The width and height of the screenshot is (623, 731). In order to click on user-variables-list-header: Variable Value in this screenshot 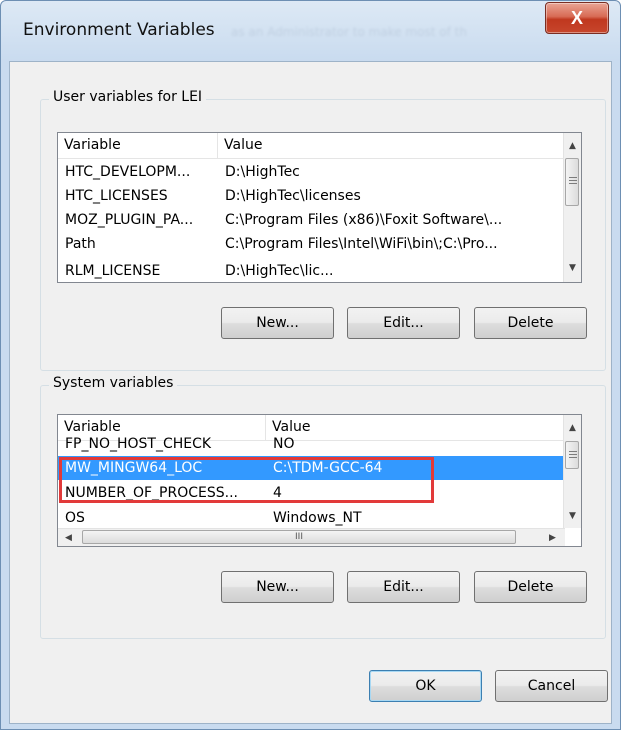, I will do `click(311, 146)`.